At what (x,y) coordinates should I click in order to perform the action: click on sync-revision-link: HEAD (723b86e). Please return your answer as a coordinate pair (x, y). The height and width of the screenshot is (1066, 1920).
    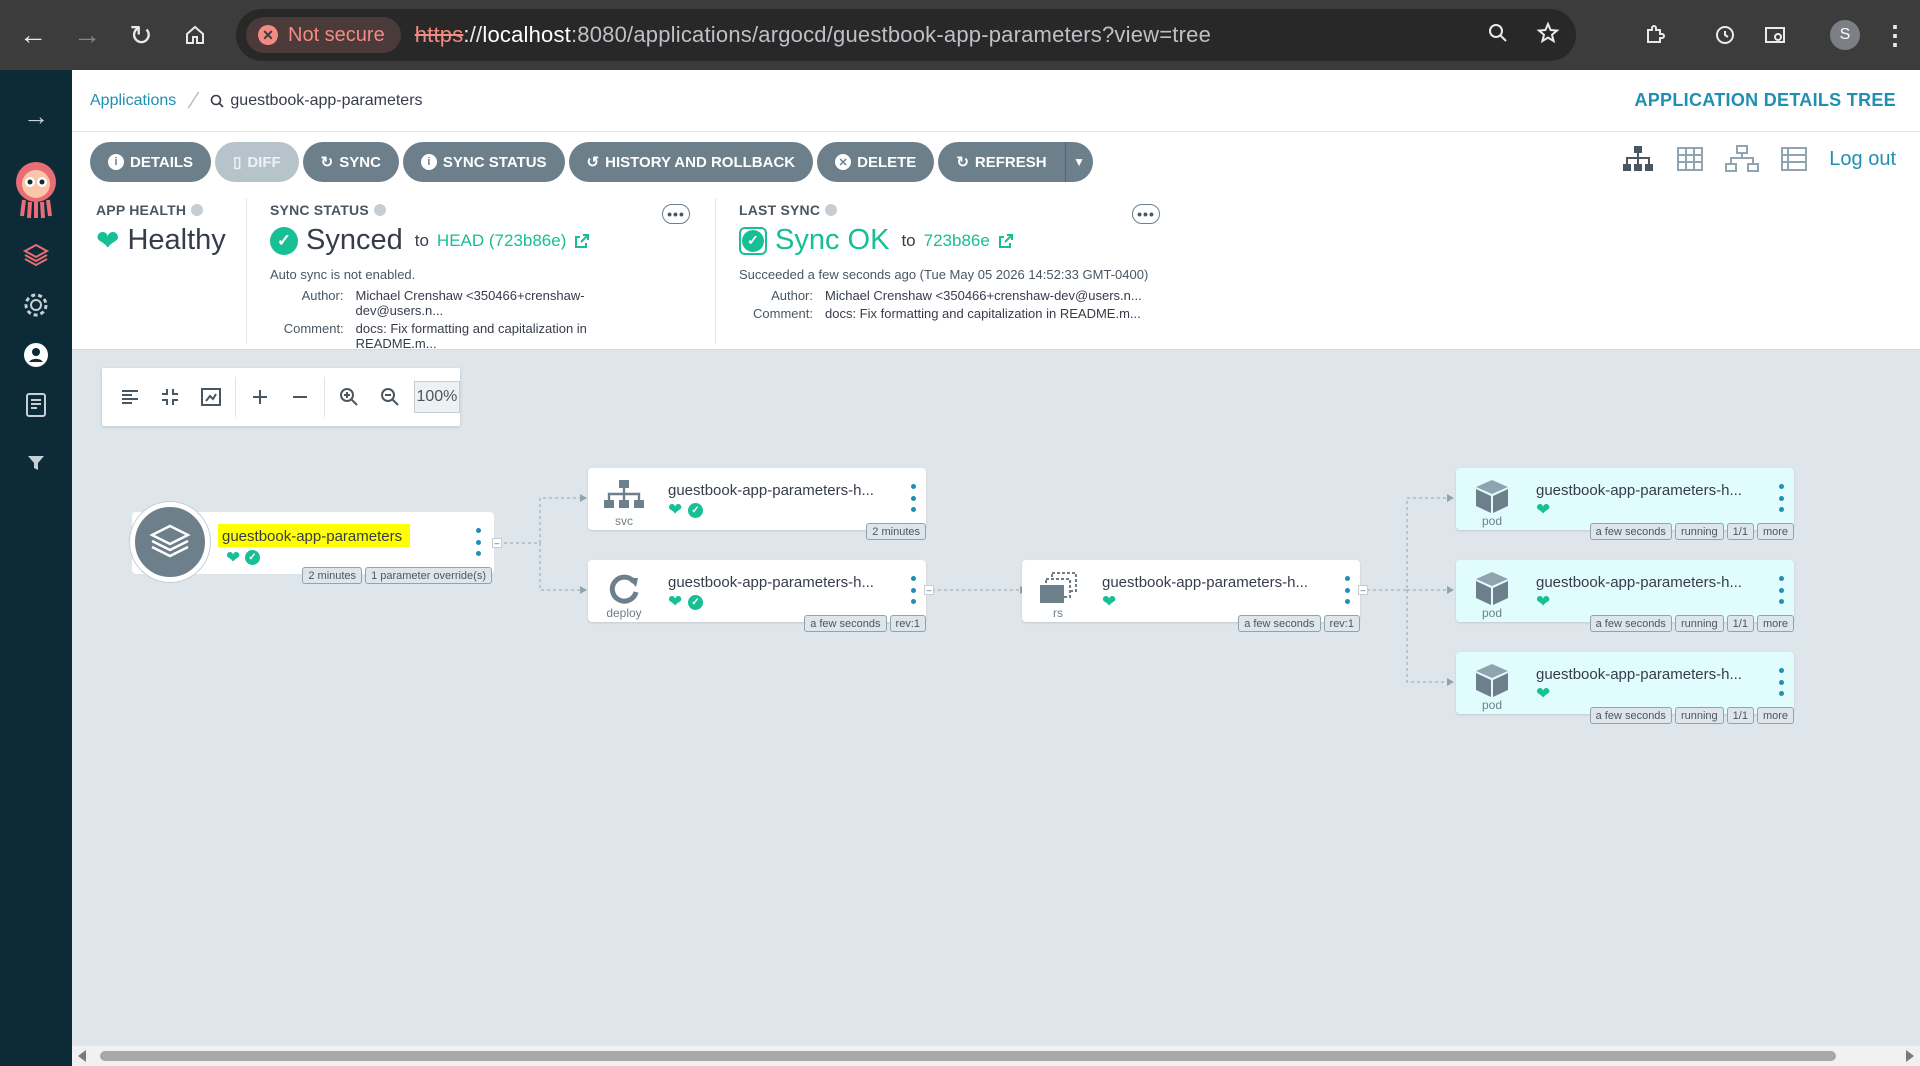
    Looking at the image, I should click on (501, 241).